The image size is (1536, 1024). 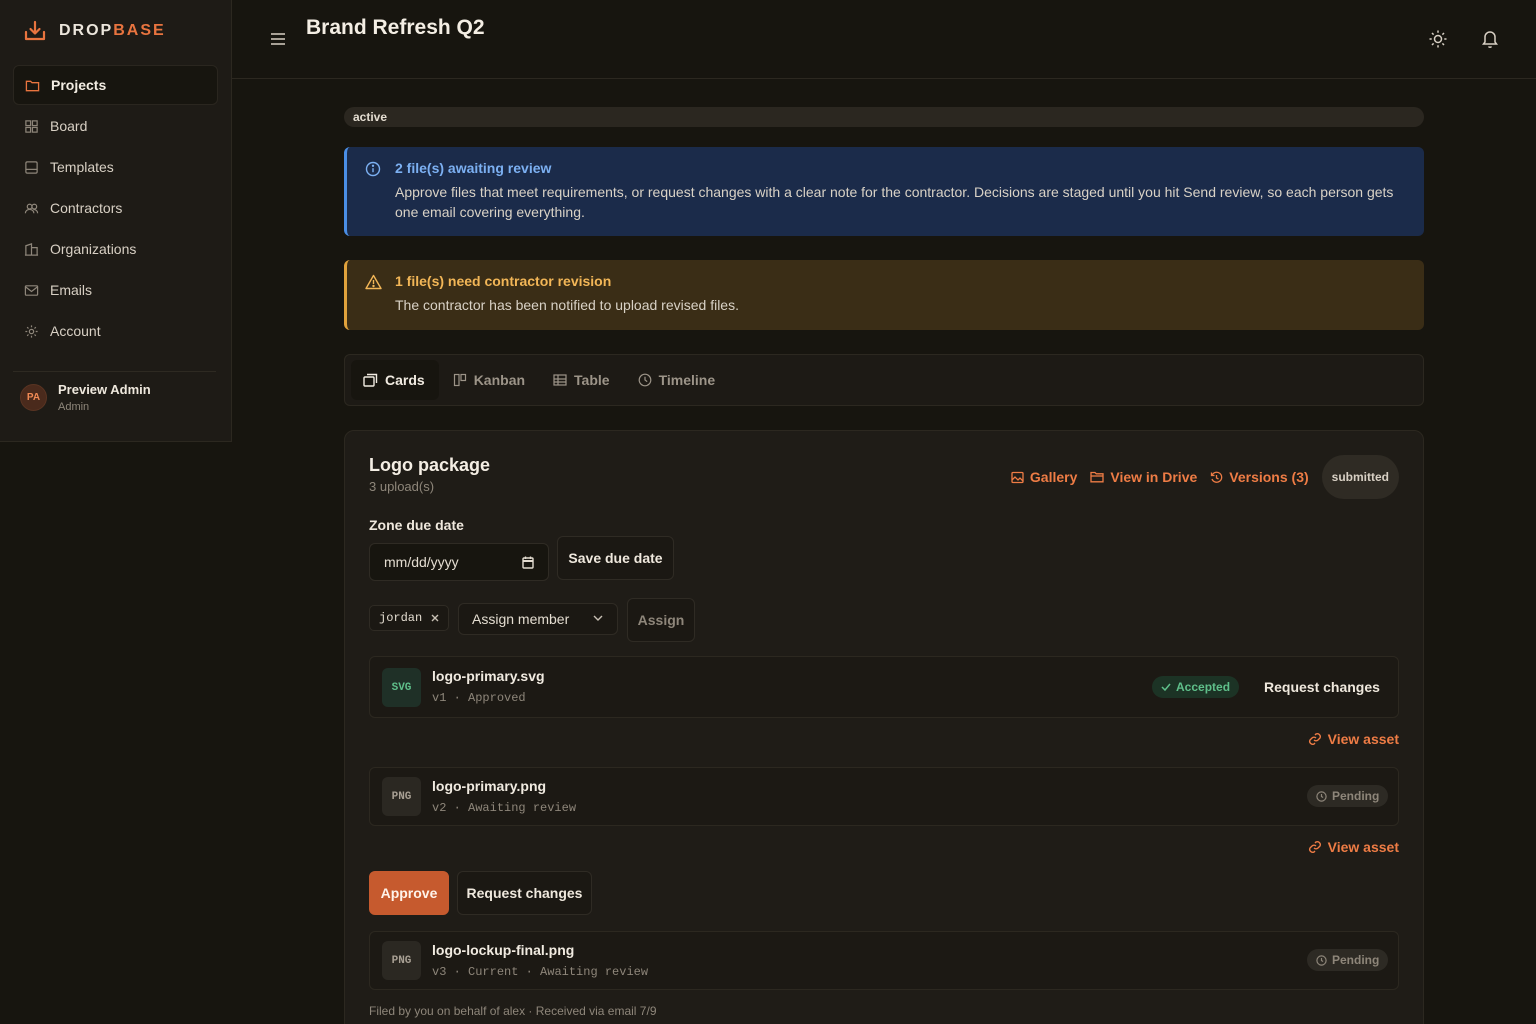 I want to click on sidebar-item-emails: Emails, so click(x=115, y=290).